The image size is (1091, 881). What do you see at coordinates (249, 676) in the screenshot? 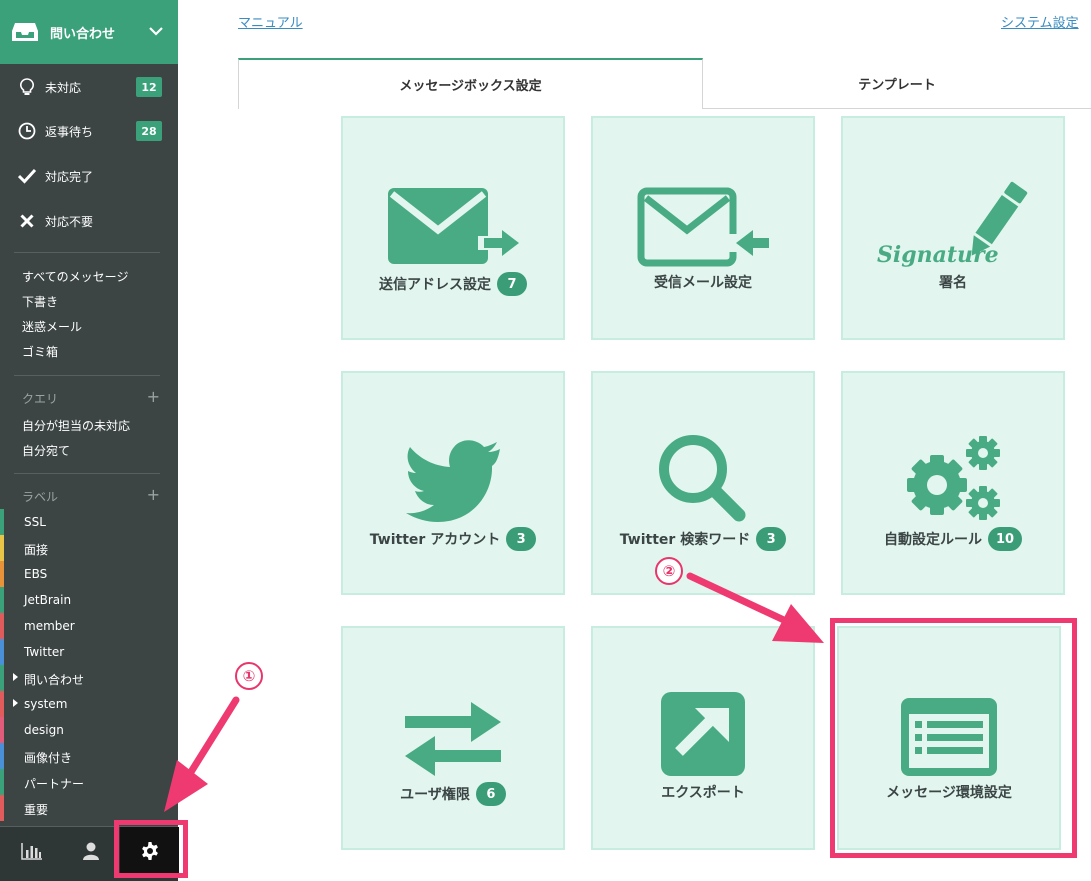
I see `step-marker-1: ①` at bounding box center [249, 676].